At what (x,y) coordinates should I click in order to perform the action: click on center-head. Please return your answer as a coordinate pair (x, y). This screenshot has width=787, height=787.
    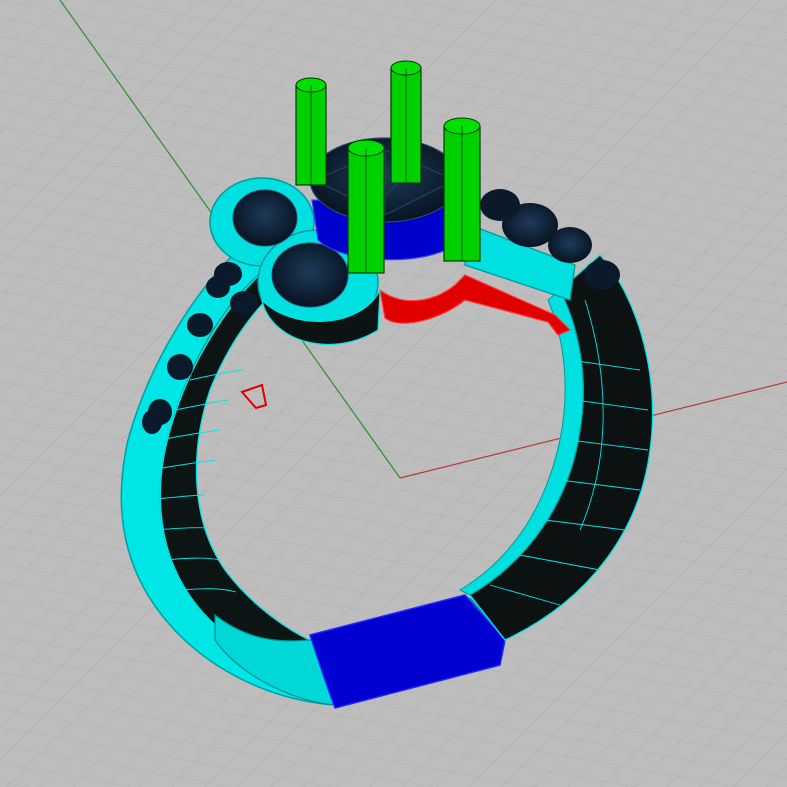
    Looking at the image, I should click on (386, 199).